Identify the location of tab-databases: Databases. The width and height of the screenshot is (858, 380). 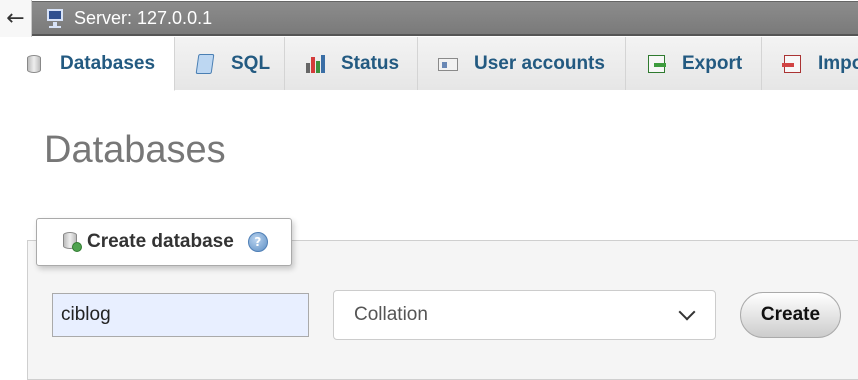
(87, 64).